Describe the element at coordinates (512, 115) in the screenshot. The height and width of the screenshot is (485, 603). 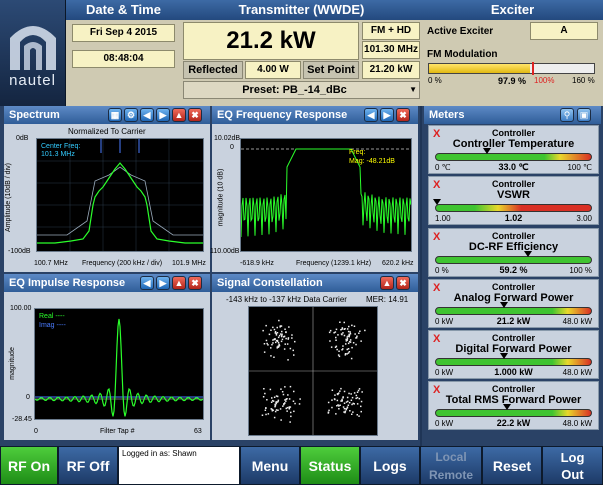
I see `meters-title: Meters` at that location.